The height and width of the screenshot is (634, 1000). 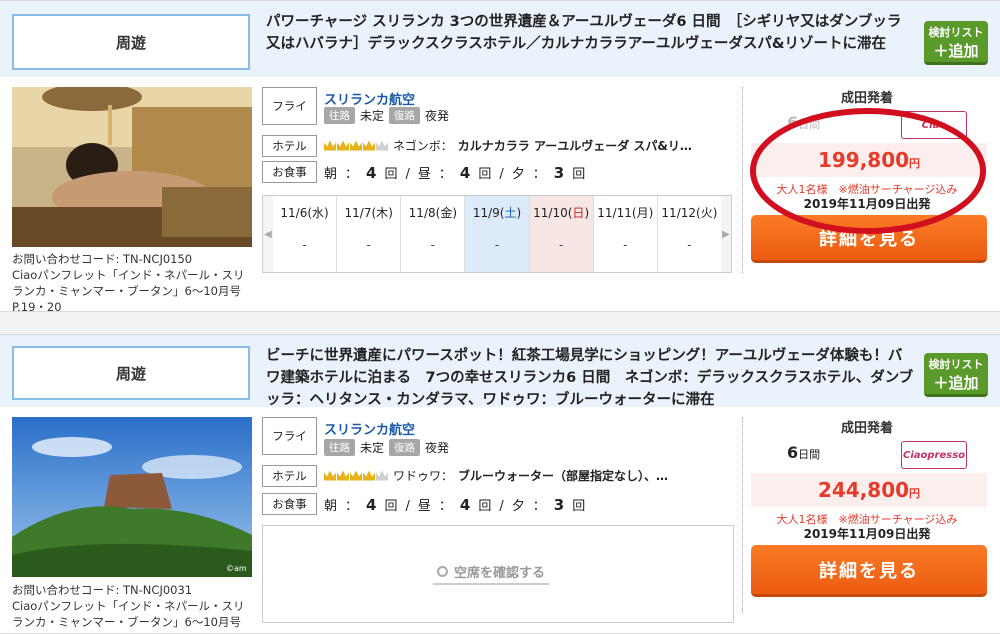 What do you see at coordinates (863, 490) in the screenshot?
I see `price-amount: 244,800` at bounding box center [863, 490].